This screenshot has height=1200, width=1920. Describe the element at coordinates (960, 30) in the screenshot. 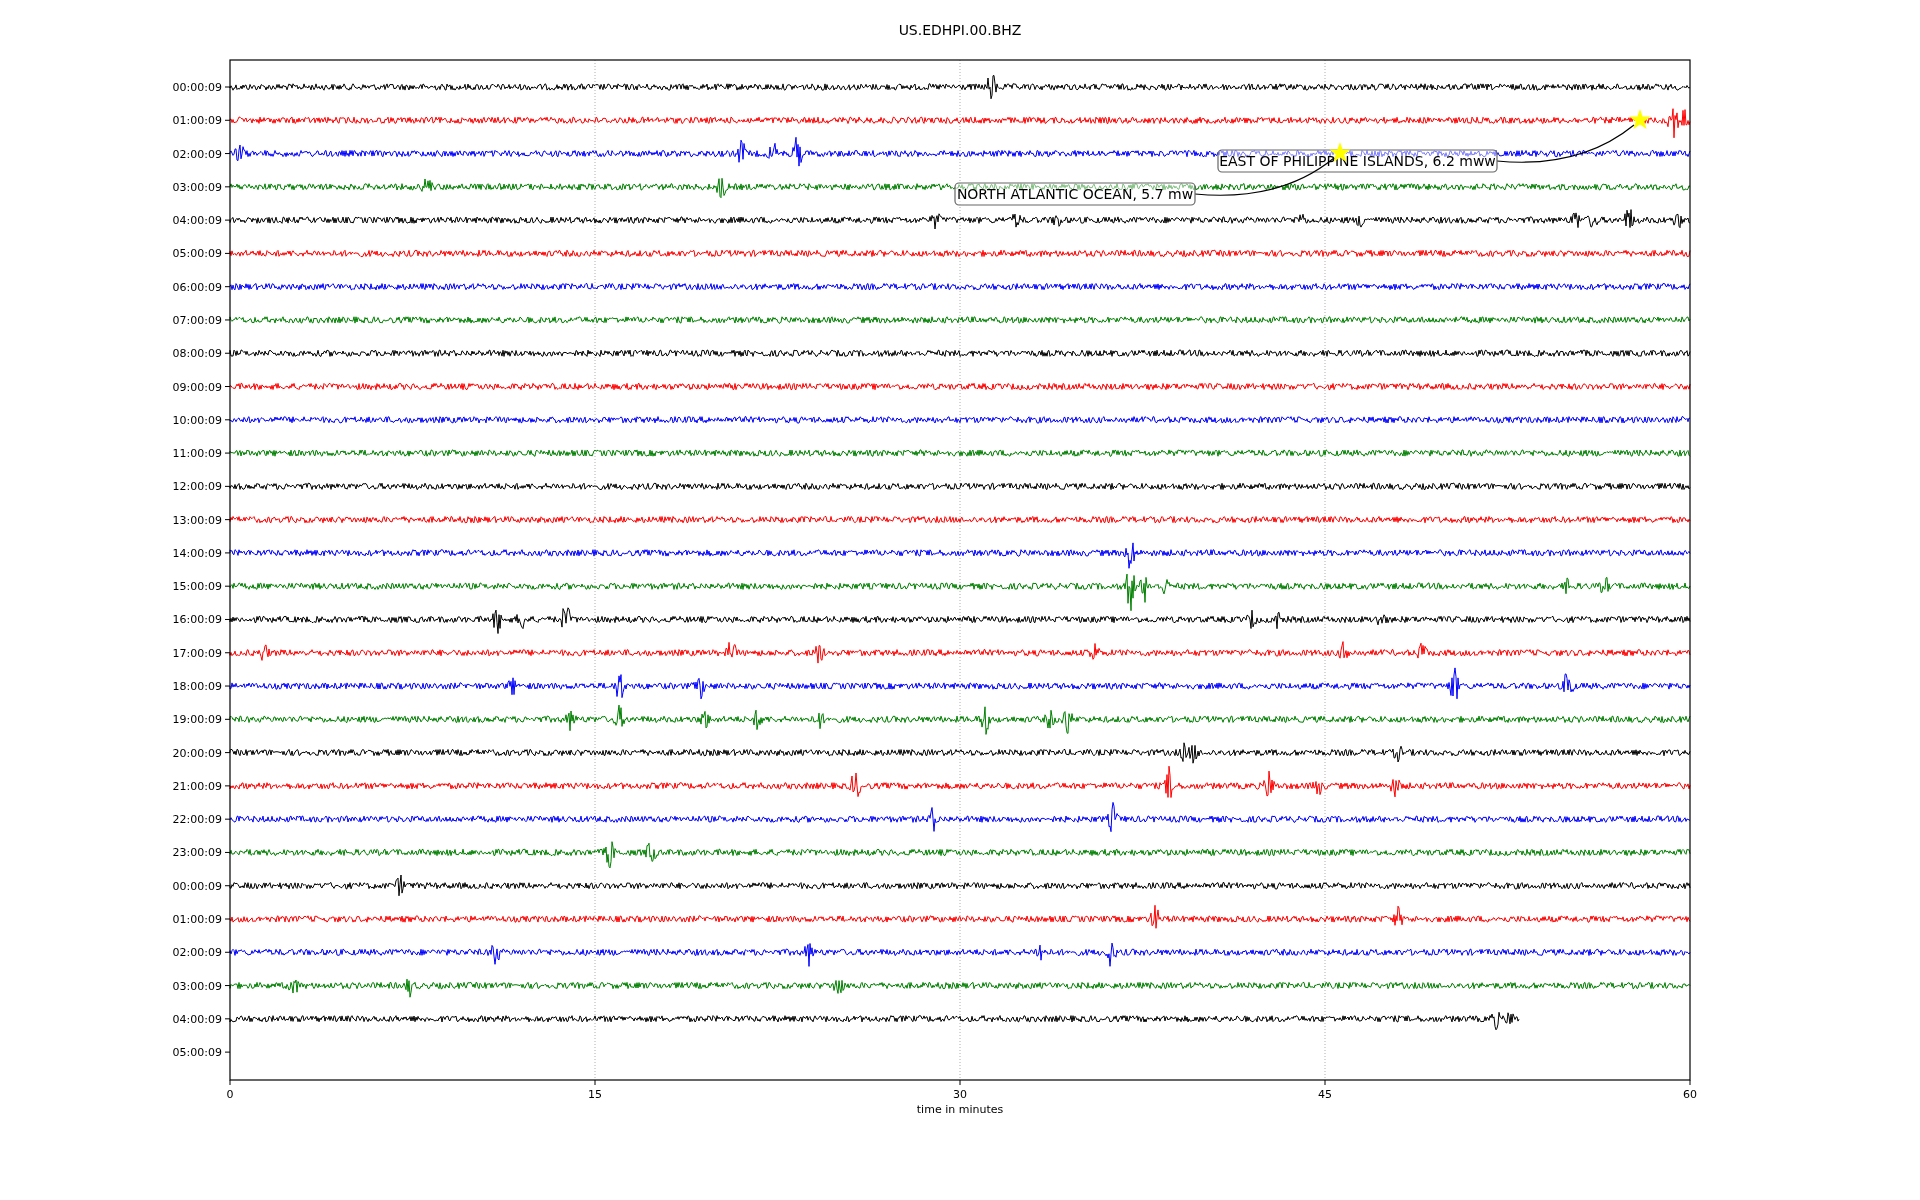

I see `chart-title: US.EDHPI.00.BHZ` at that location.